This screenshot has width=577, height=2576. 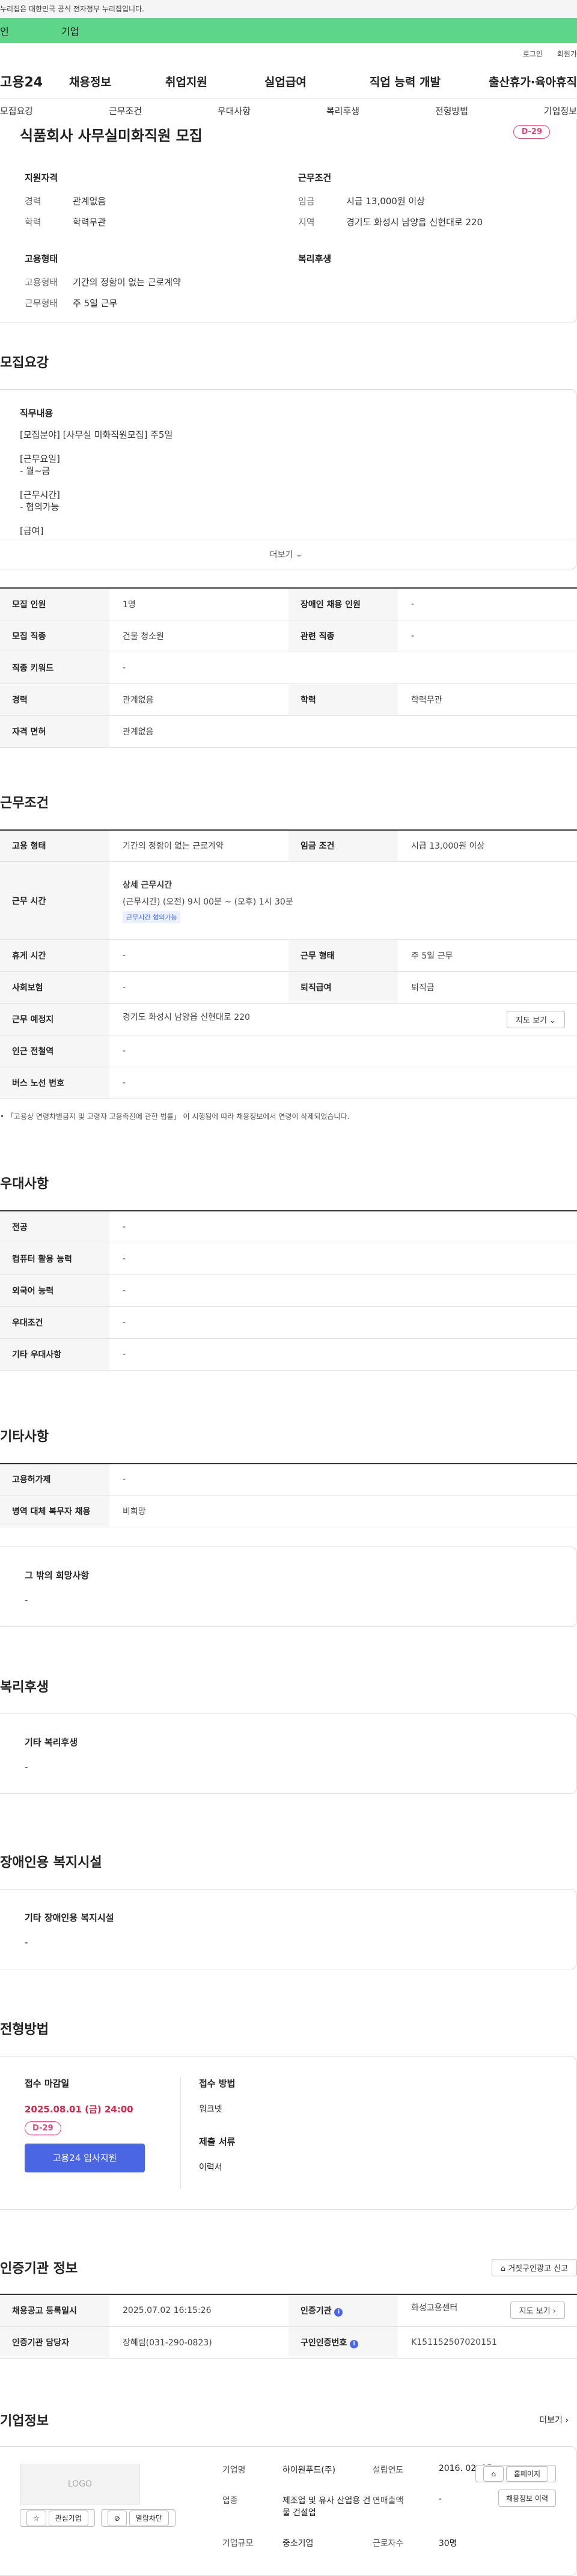 What do you see at coordinates (527, 2498) in the screenshot?
I see `history-button: 채용정보 이력` at bounding box center [527, 2498].